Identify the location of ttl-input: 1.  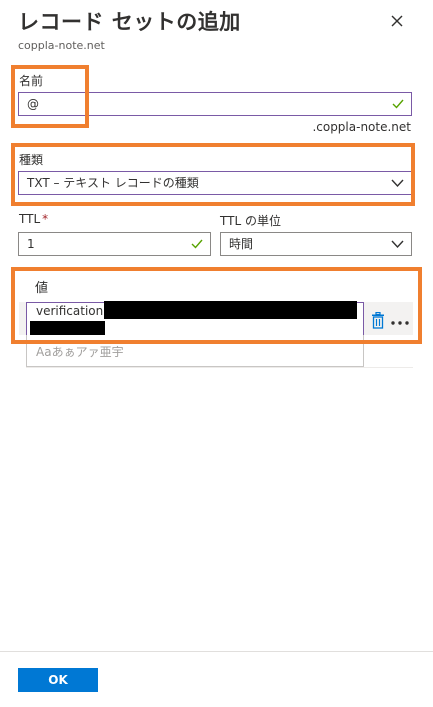
(114, 244).